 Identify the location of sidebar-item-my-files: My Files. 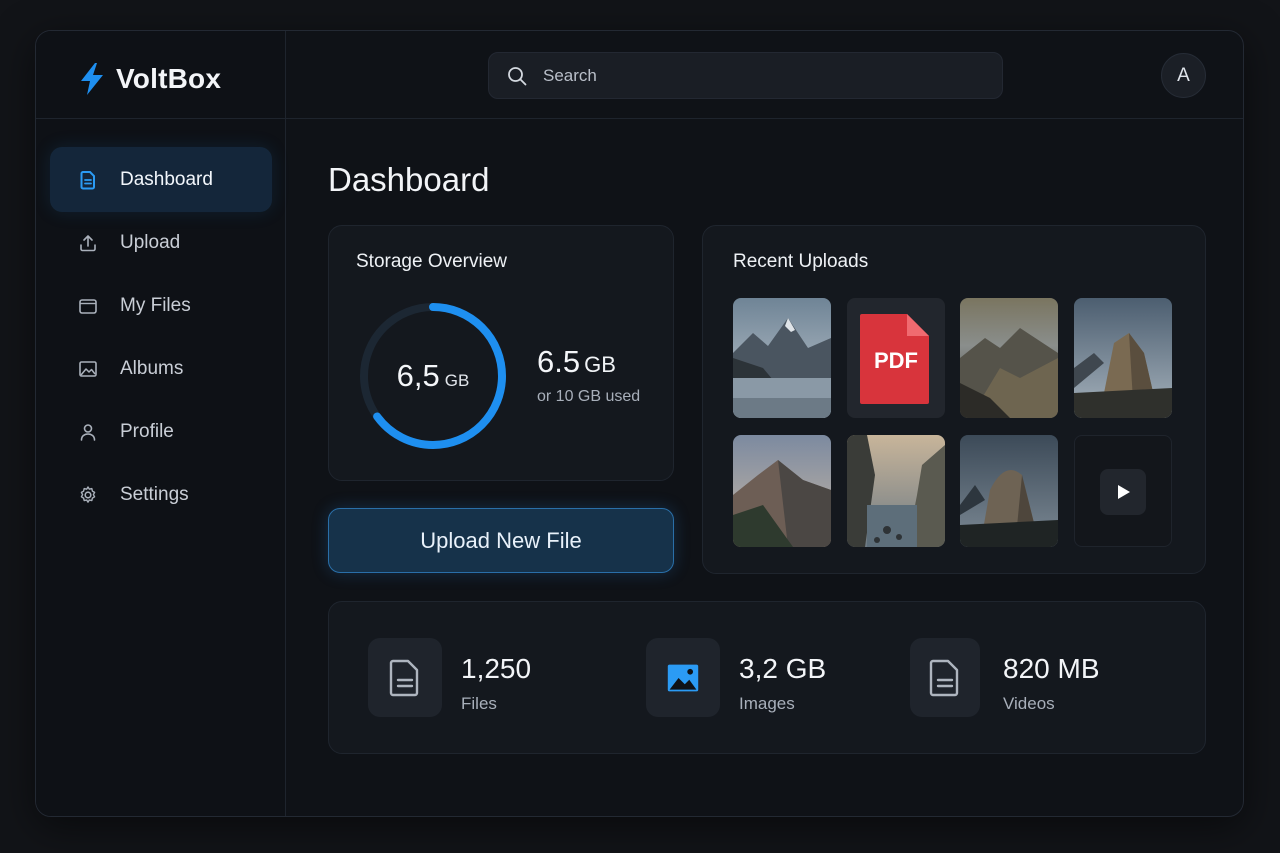
(161, 305).